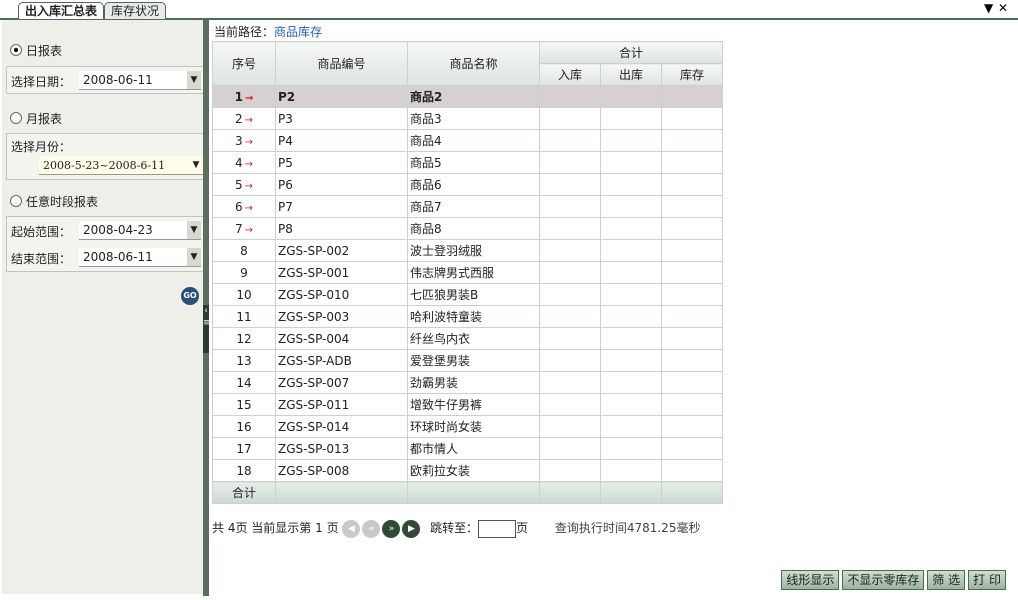  Describe the element at coordinates (190, 296) in the screenshot. I see `go-button: GO` at that location.